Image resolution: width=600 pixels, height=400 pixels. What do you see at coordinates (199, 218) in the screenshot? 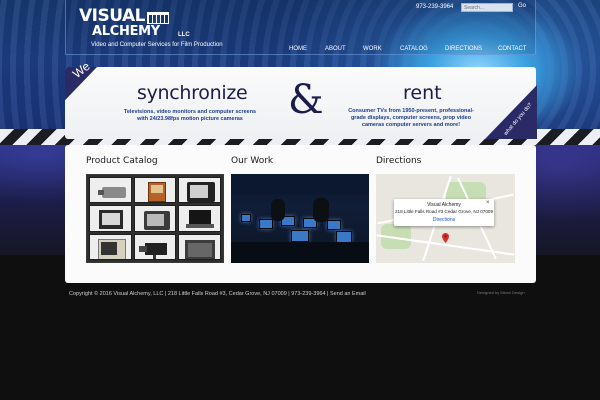
I see `catalog-item-laptop` at bounding box center [199, 218].